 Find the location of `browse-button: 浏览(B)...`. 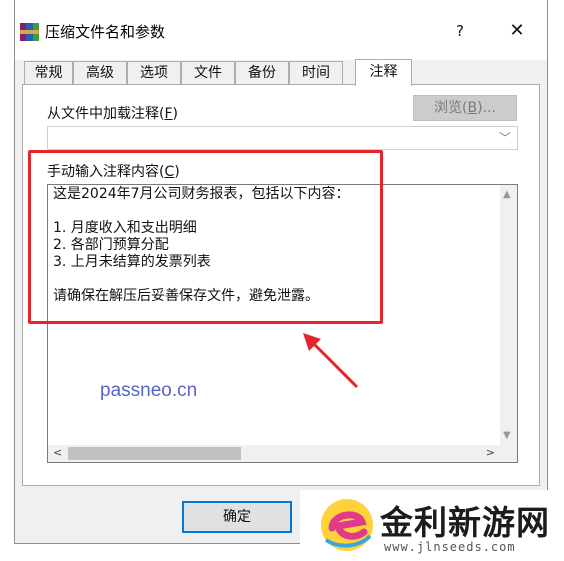

browse-button: 浏览(B)... is located at coordinates (465, 108).